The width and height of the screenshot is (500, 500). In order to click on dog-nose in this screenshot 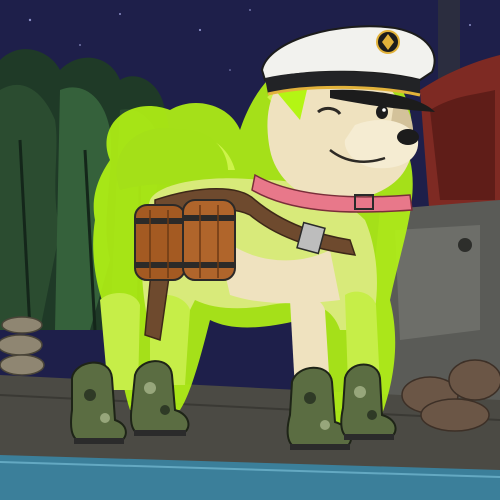, I will do `click(408, 137)`.